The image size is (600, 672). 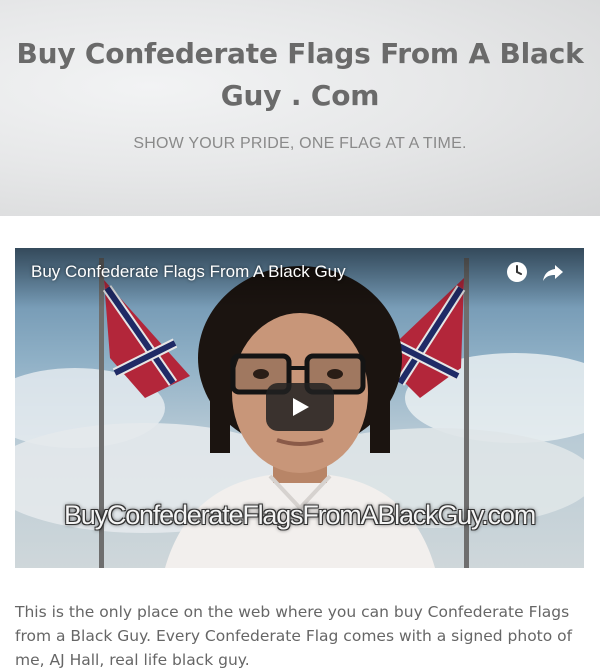 What do you see at coordinates (300, 515) in the screenshot?
I see `video-watermark: BuyConfederateFlagsFromABlackGuy.com` at bounding box center [300, 515].